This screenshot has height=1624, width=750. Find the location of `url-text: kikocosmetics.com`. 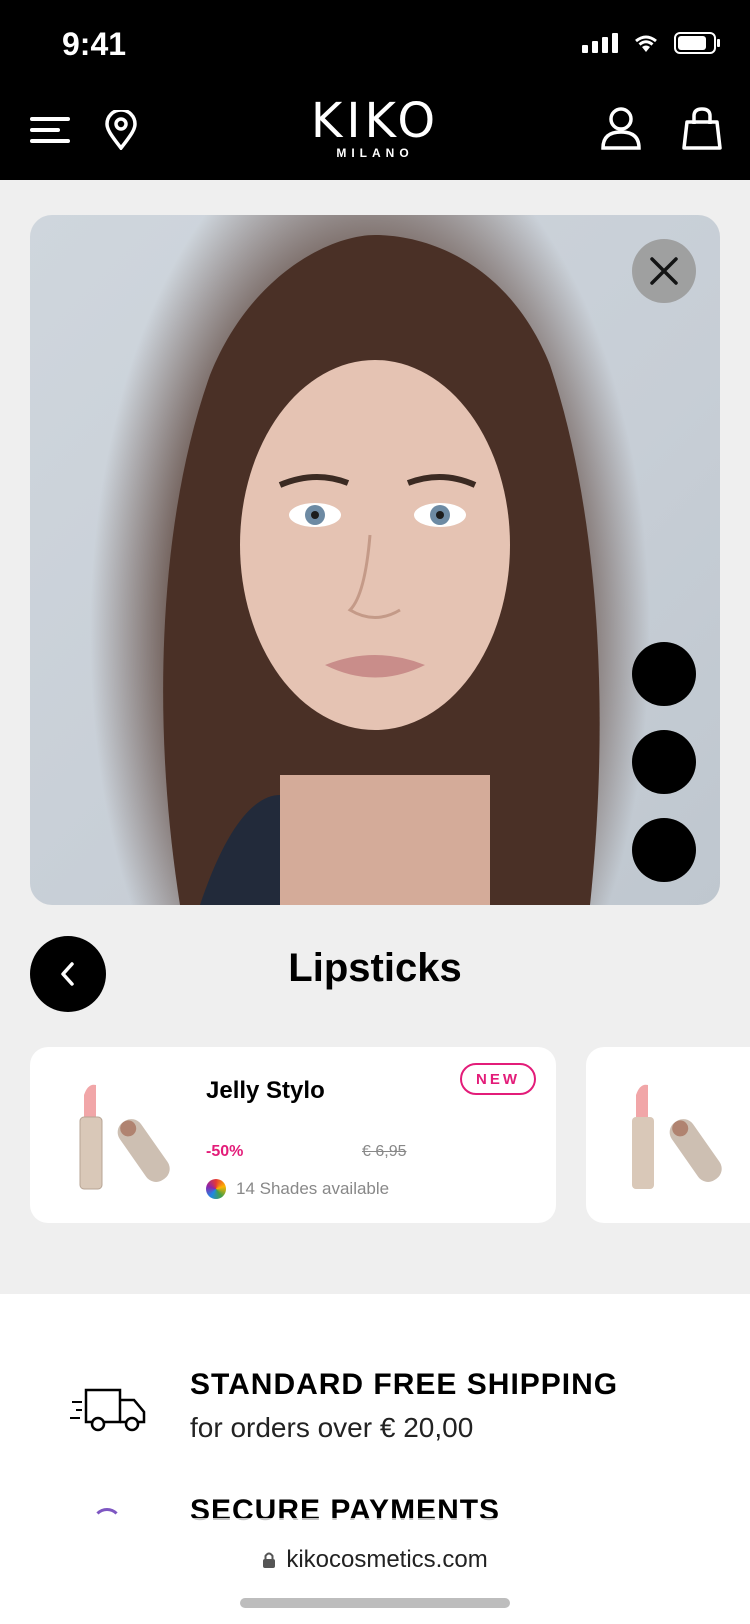

url-text: kikocosmetics.com is located at coordinates (387, 1559).